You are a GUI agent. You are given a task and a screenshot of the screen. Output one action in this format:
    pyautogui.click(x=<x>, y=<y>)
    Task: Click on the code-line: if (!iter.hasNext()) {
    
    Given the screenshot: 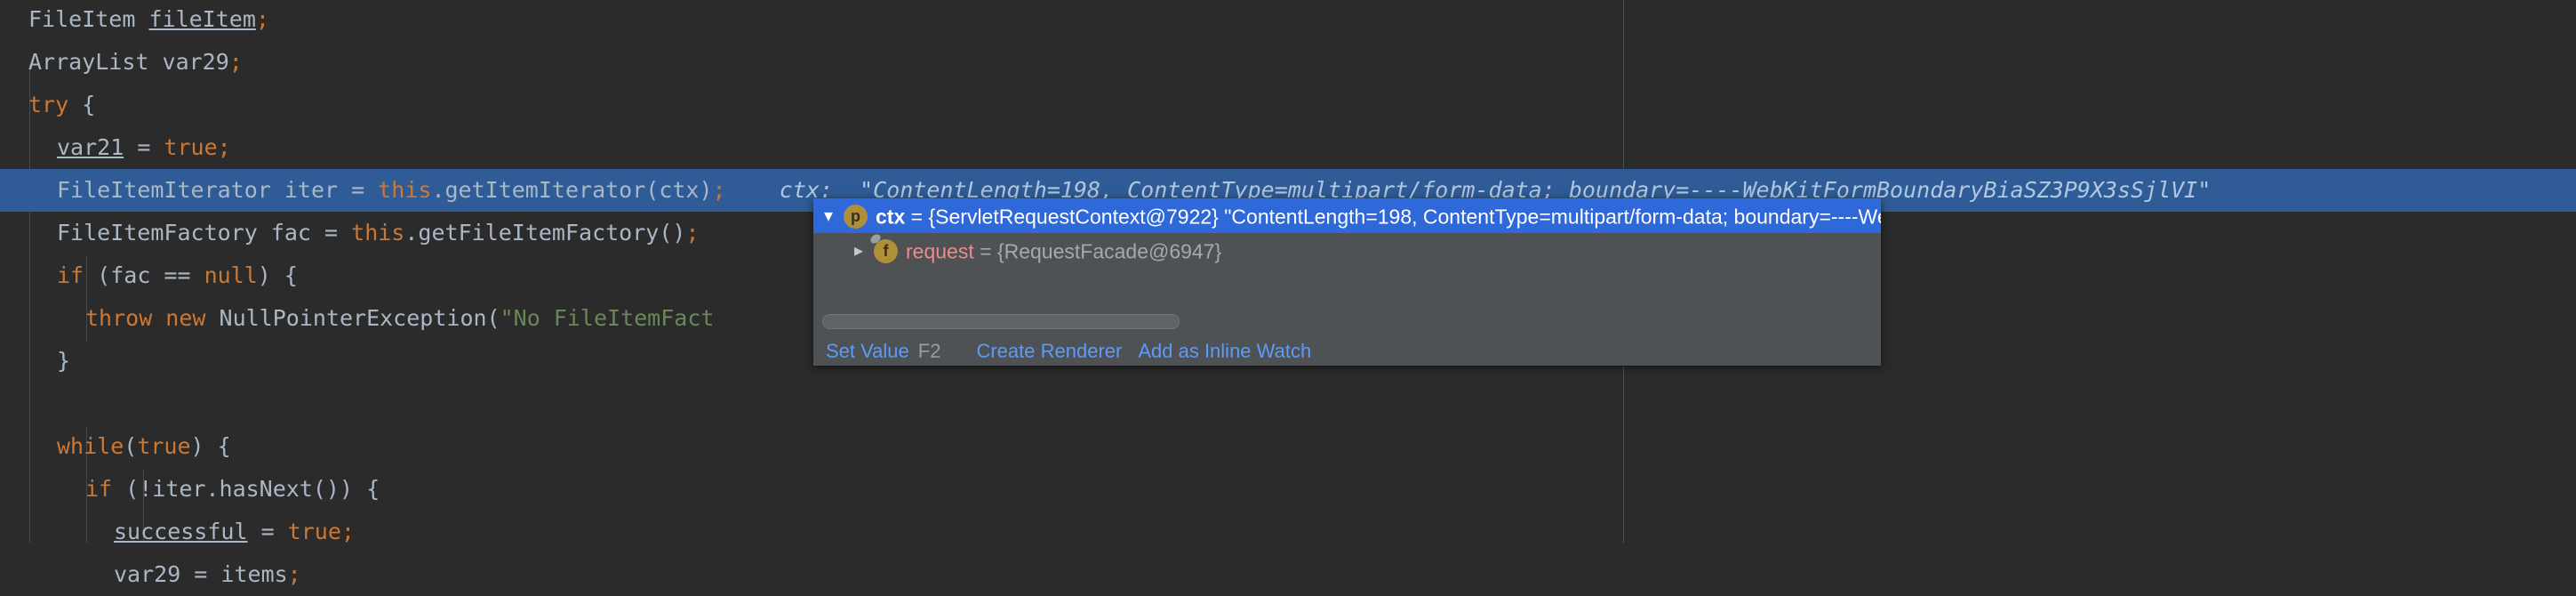 What is the action you would take?
    pyautogui.click(x=1288, y=490)
    